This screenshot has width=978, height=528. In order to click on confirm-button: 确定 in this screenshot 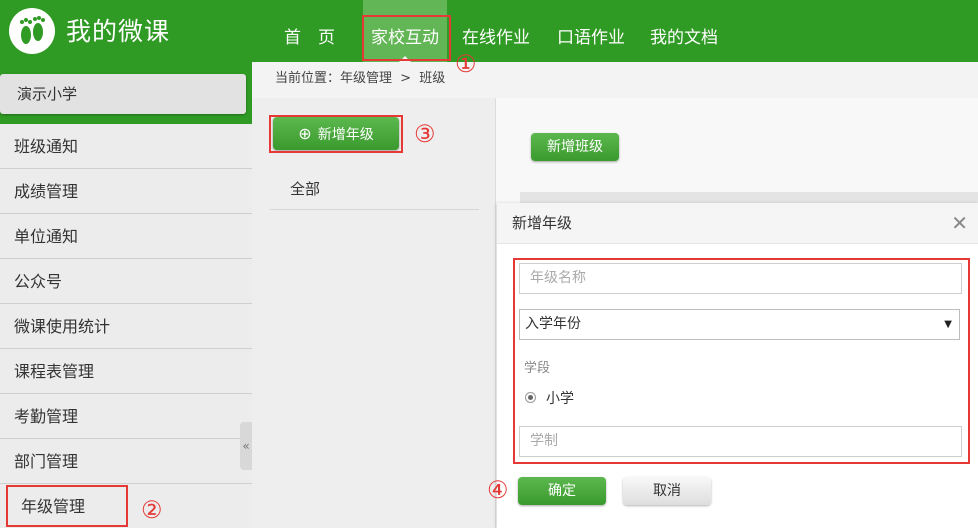, I will do `click(562, 491)`.